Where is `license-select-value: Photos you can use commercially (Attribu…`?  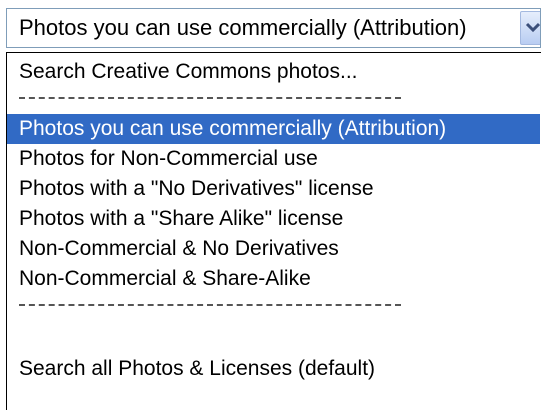
license-select-value: Photos you can use commercially (Attribu… is located at coordinates (243, 27).